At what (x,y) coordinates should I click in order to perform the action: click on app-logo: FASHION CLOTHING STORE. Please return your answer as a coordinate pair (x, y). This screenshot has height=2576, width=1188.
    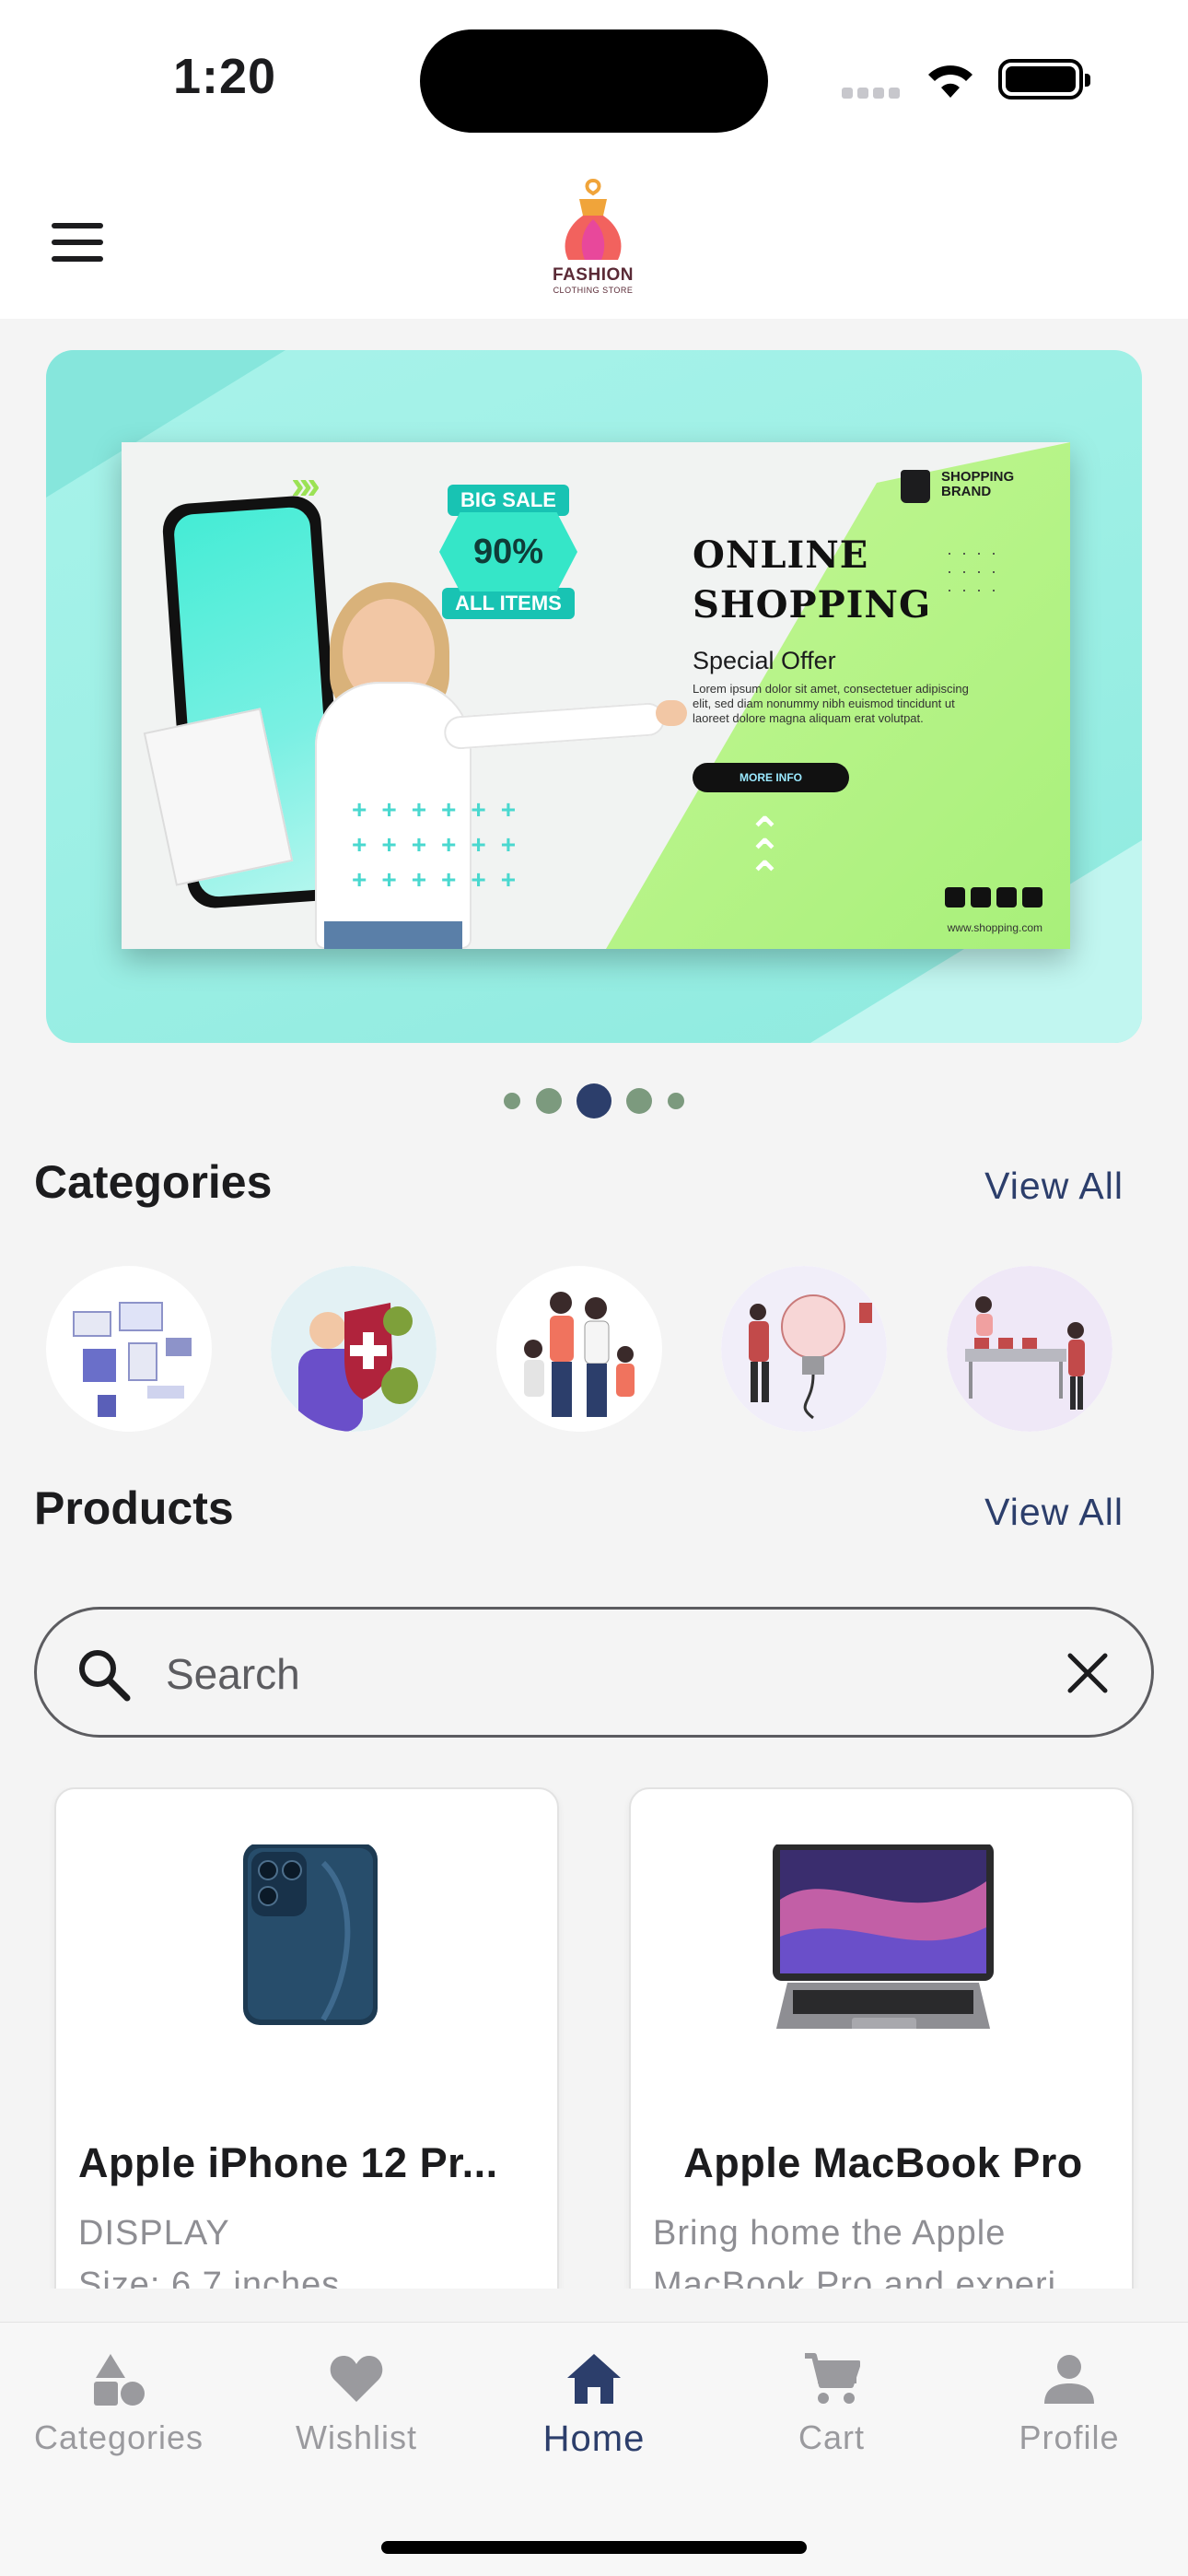
    Looking at the image, I should click on (593, 239).